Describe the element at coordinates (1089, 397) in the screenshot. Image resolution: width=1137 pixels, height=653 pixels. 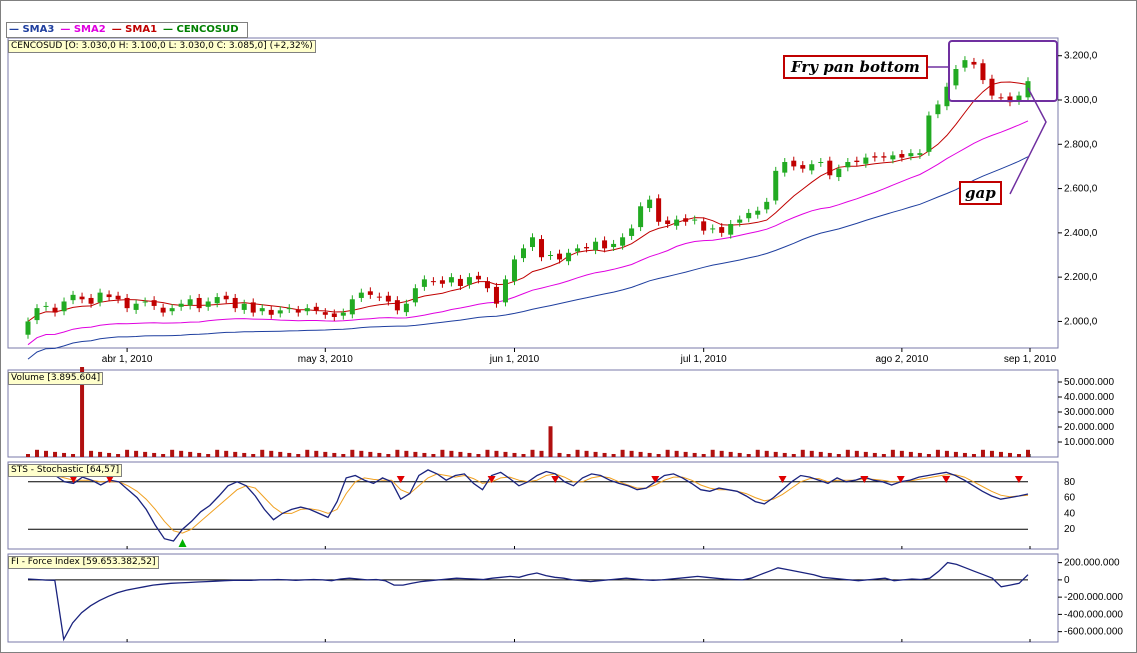
I see `volume-y-tick-label: 40.000.000` at that location.